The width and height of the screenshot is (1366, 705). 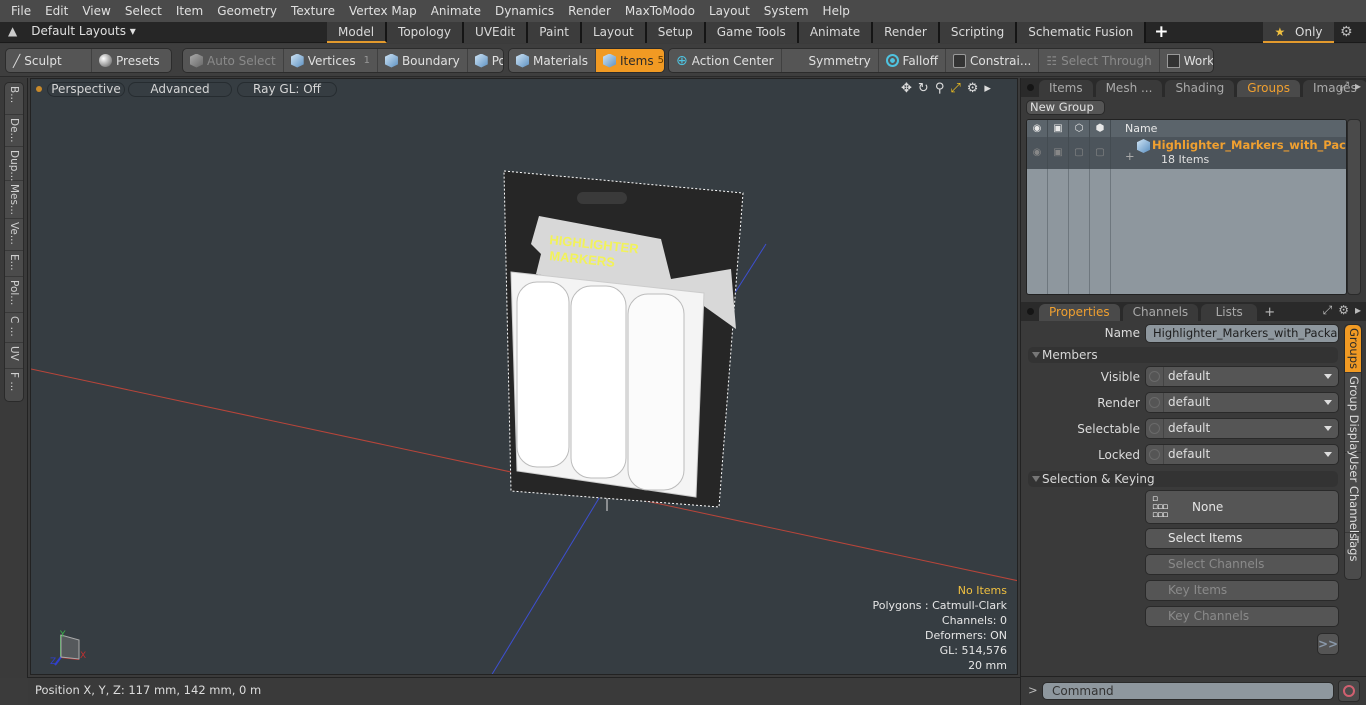 What do you see at coordinates (129, 60) in the screenshot?
I see `presets-button: Presets` at bounding box center [129, 60].